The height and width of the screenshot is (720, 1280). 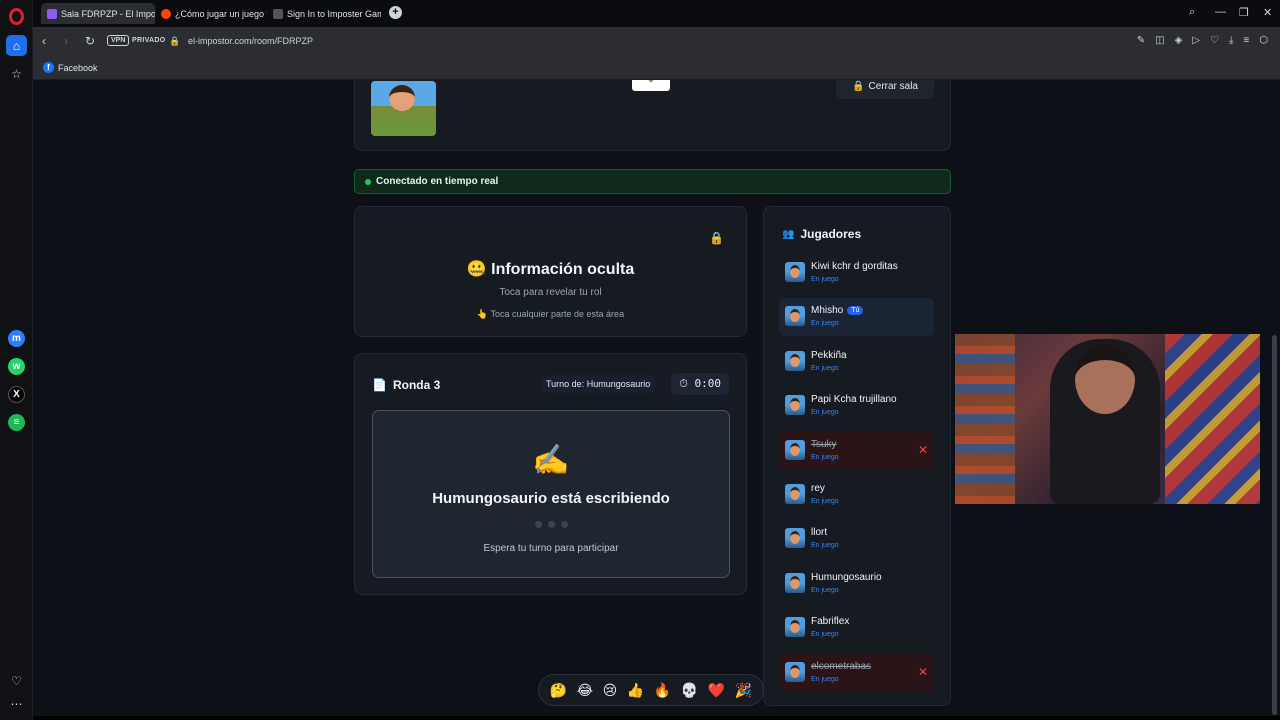 I want to click on reaction-bar: 🤔 😂 😢 👍 🔥 💀 ❤️ 🎉, so click(x=651, y=690).